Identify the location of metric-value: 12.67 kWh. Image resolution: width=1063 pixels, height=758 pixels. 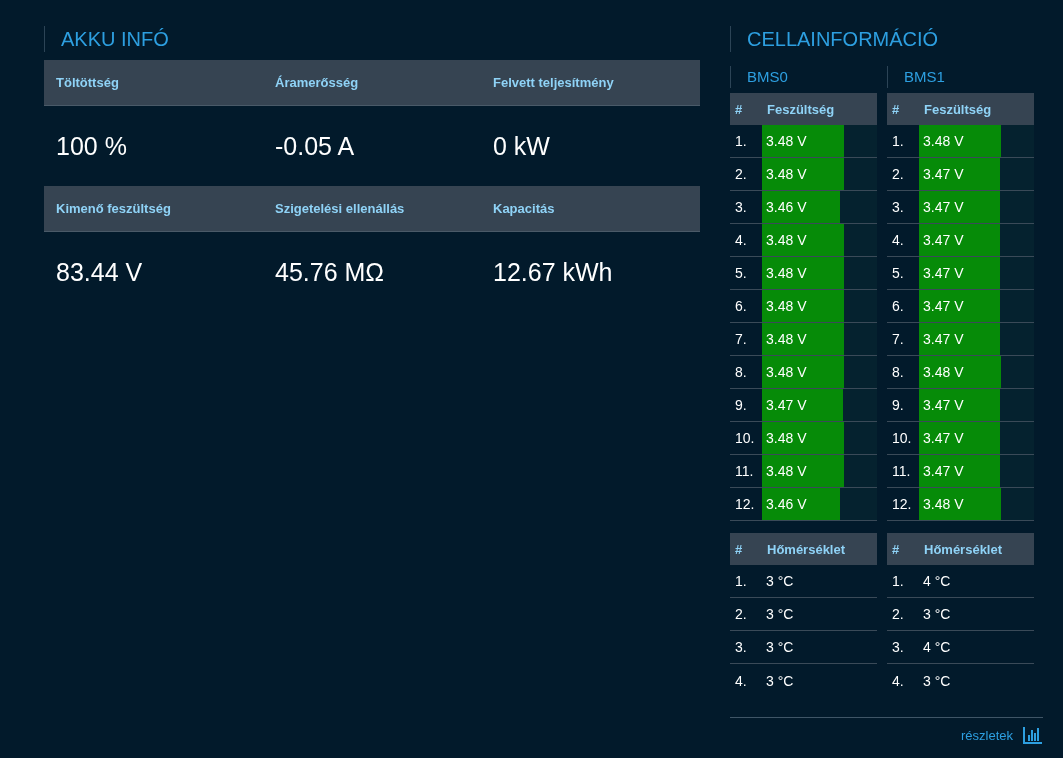
(553, 272).